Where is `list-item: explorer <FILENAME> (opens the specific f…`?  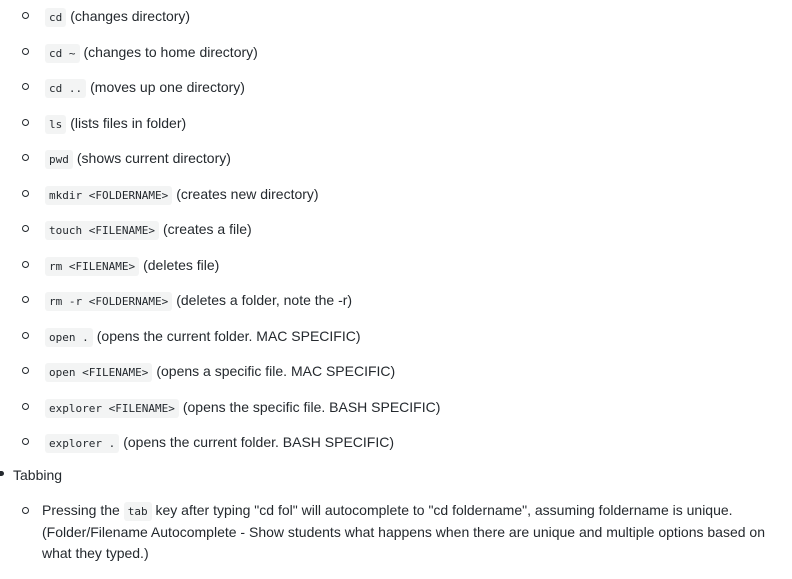 list-item: explorer <FILENAME> (opens the specific f… is located at coordinates (242, 407).